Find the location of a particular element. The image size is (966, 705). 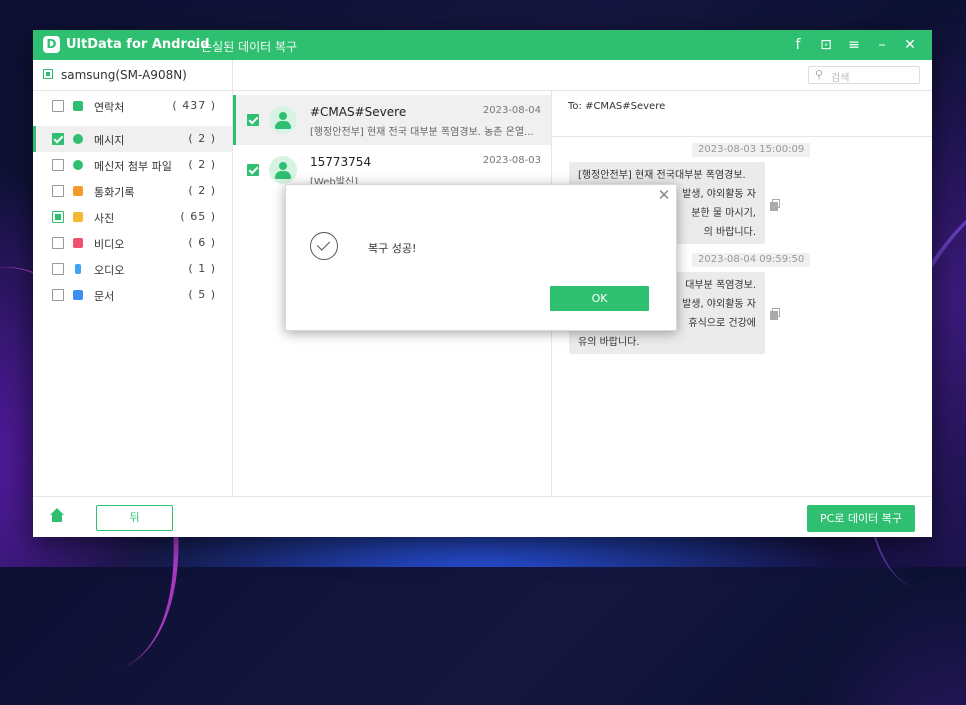

sidebar-item-label: 연락처 is located at coordinates (109, 107).